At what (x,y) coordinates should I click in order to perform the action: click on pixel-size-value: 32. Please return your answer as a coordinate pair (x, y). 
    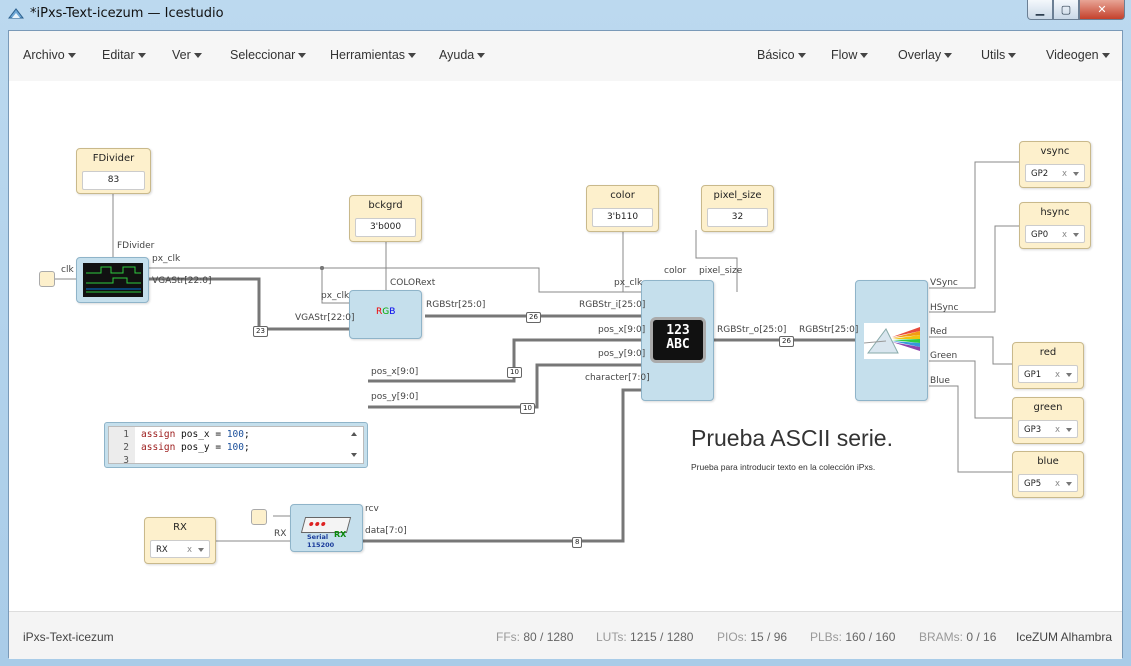
    Looking at the image, I should click on (737, 217).